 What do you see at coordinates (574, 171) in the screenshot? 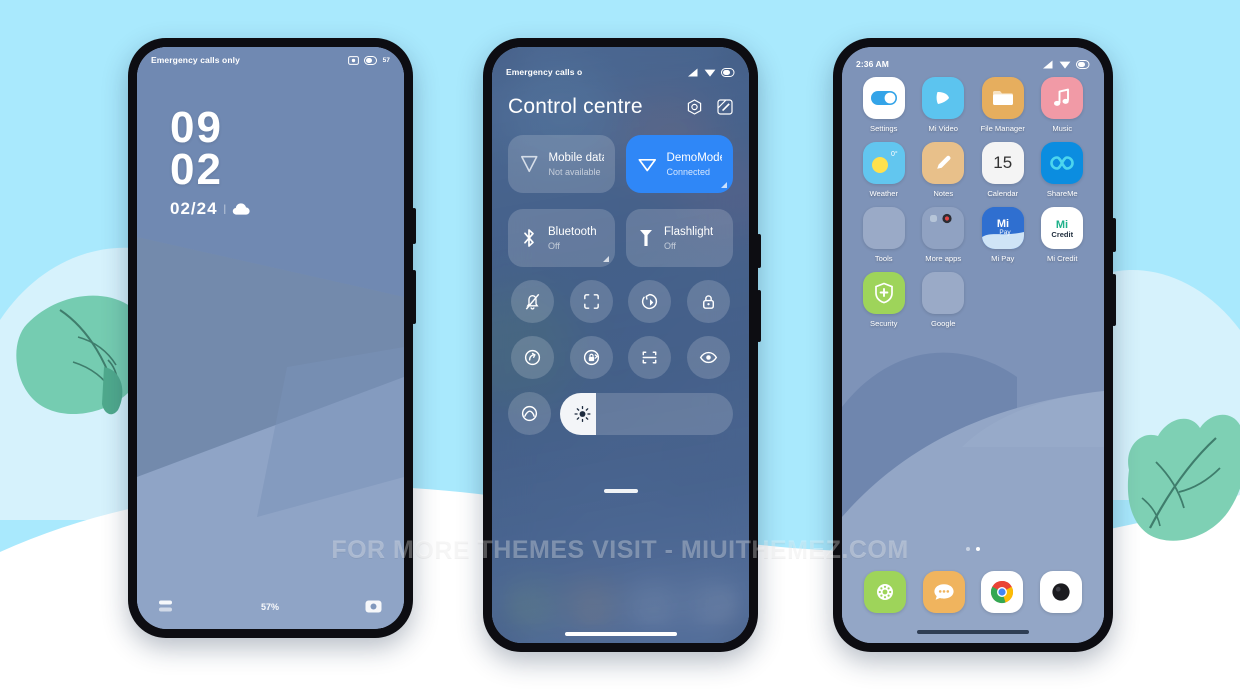
I see `tile-sublabel: Not available` at bounding box center [574, 171].